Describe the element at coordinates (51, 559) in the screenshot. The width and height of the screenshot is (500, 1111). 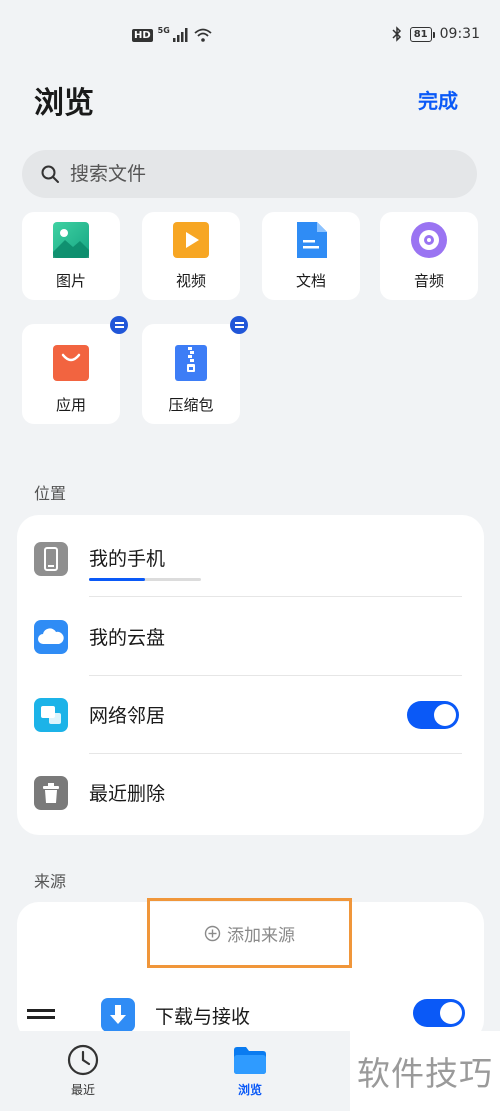
I see `phone-icon` at that location.